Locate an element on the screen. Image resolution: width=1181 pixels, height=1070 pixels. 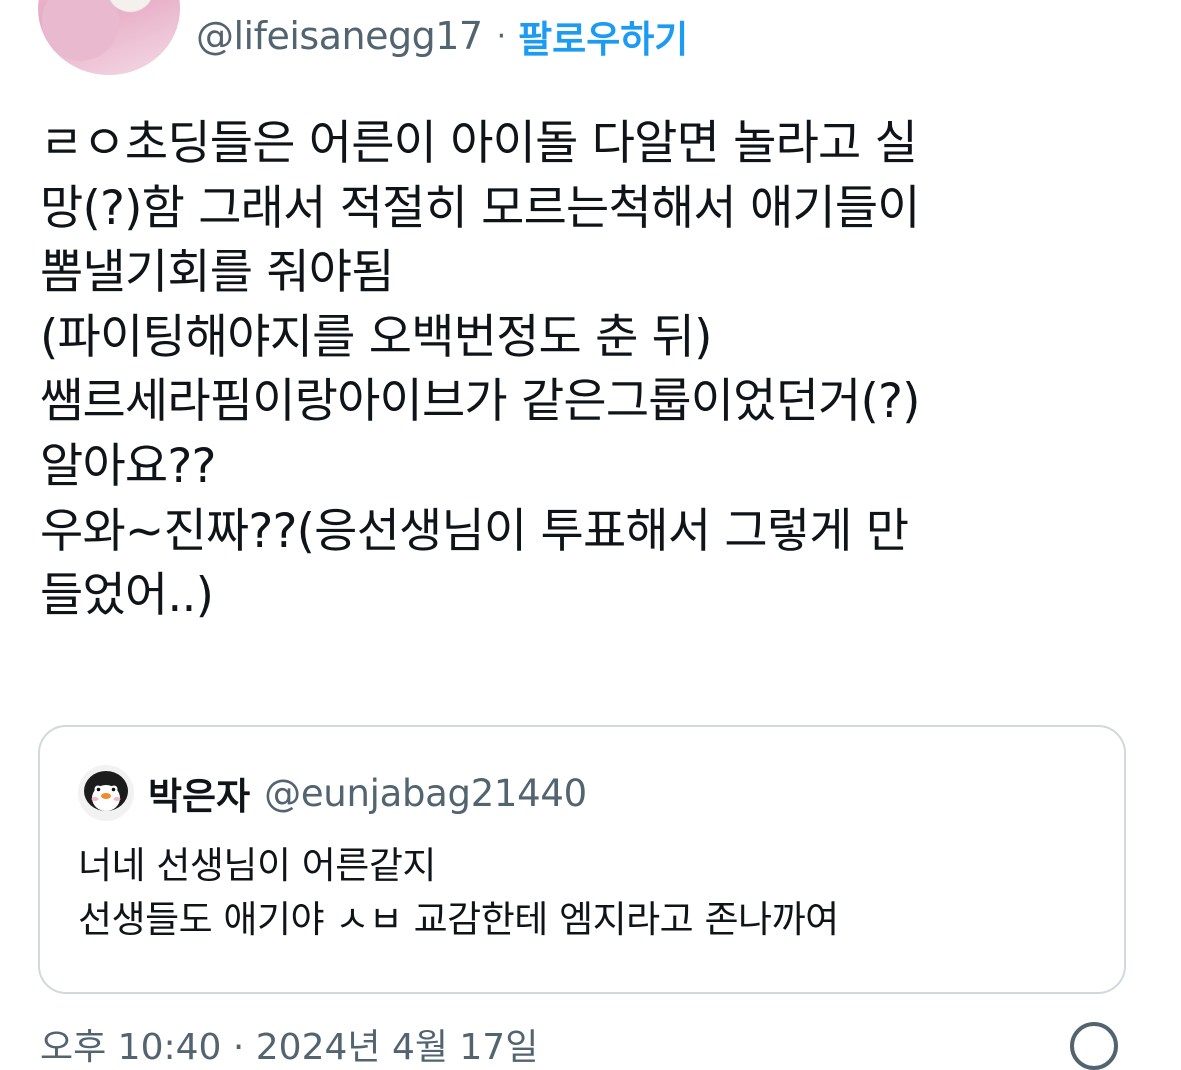
quote-header: 박은자 @eunjabag21440 is located at coordinates (332, 793).